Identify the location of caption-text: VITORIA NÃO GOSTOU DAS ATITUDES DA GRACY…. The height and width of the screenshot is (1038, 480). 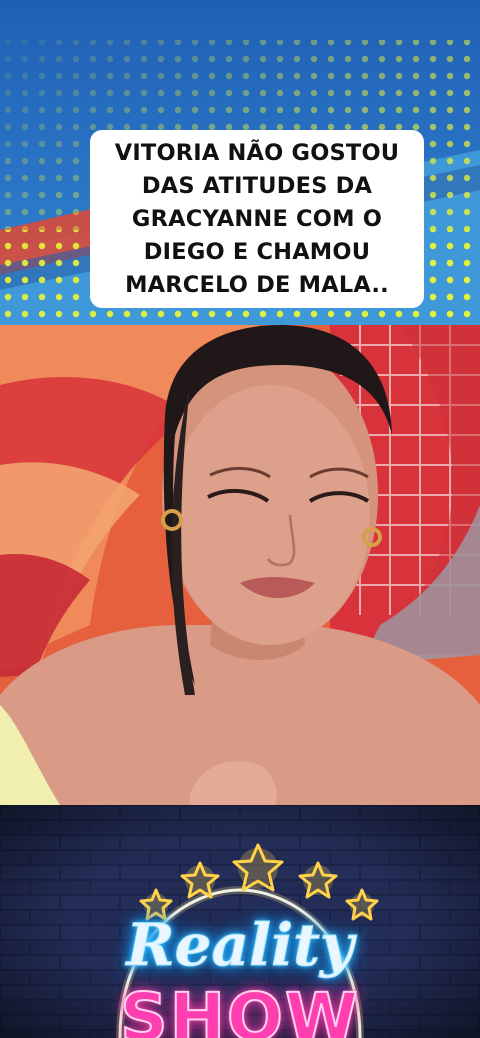
(257, 218).